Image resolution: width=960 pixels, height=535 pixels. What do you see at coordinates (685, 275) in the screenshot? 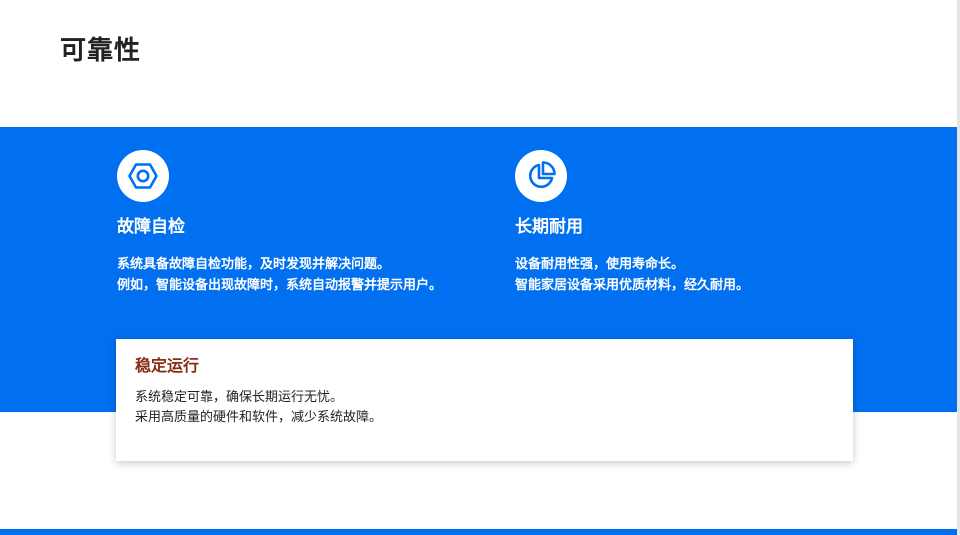
I see `feature-description: 设备耐用性强，使用寿命长。 智能家居设备采用优质材料，经久耐用。` at bounding box center [685, 275].